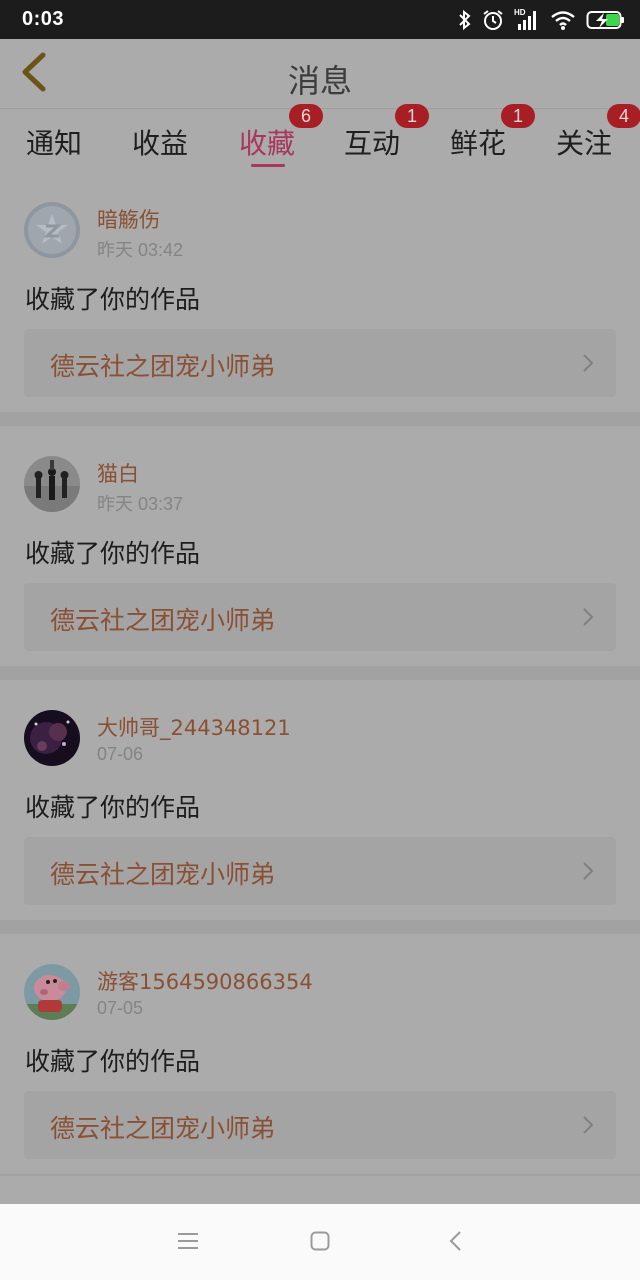  I want to click on tab-favorites-badge: 6, so click(306, 116).